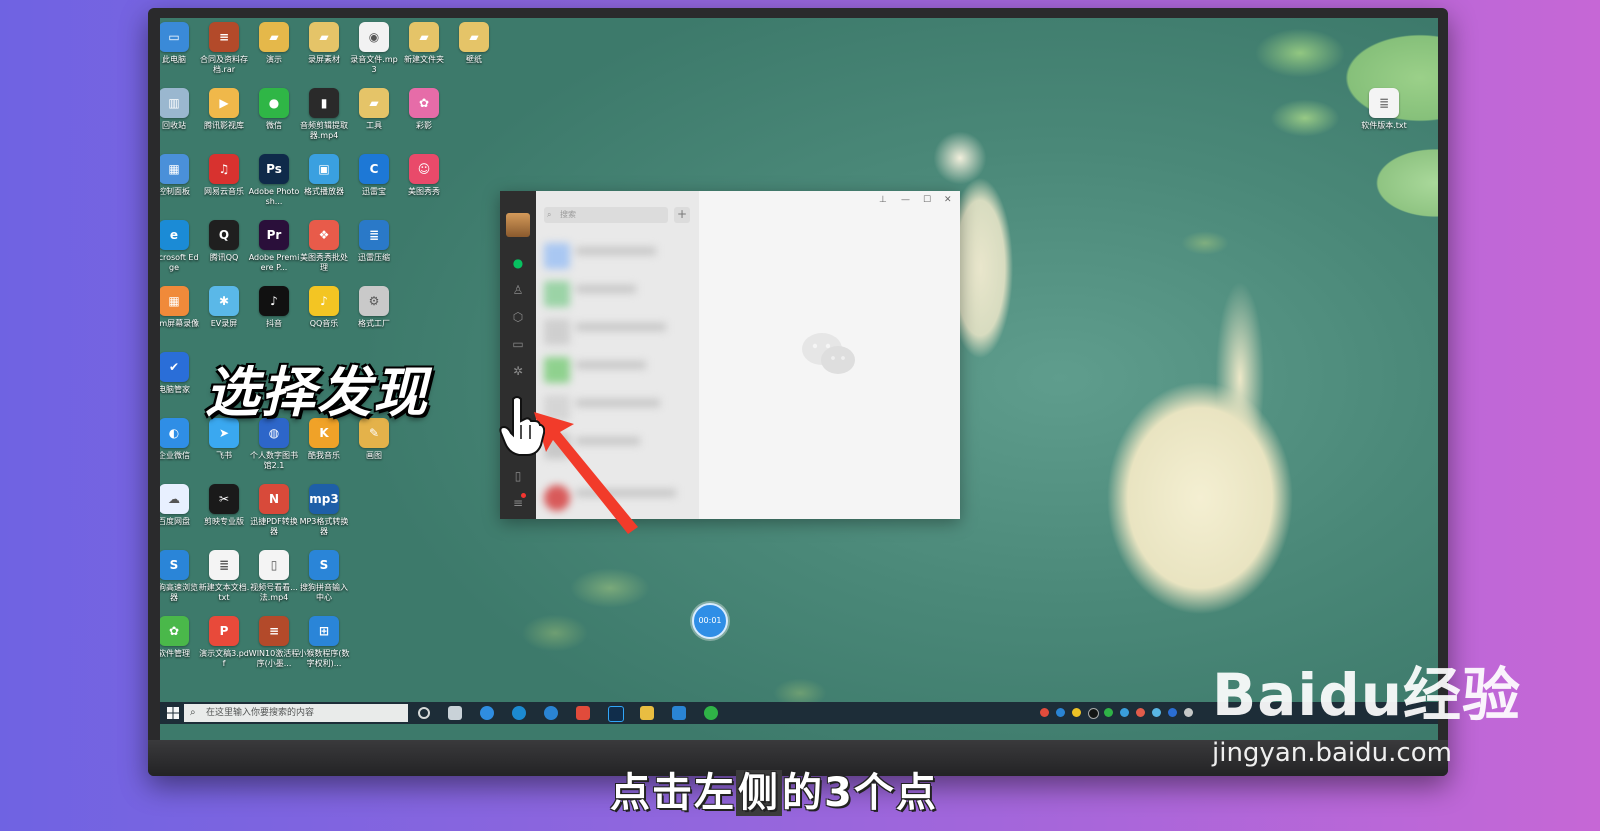  I want to click on desktop-icon: ✔ 电脑管家, so click(180, 373).